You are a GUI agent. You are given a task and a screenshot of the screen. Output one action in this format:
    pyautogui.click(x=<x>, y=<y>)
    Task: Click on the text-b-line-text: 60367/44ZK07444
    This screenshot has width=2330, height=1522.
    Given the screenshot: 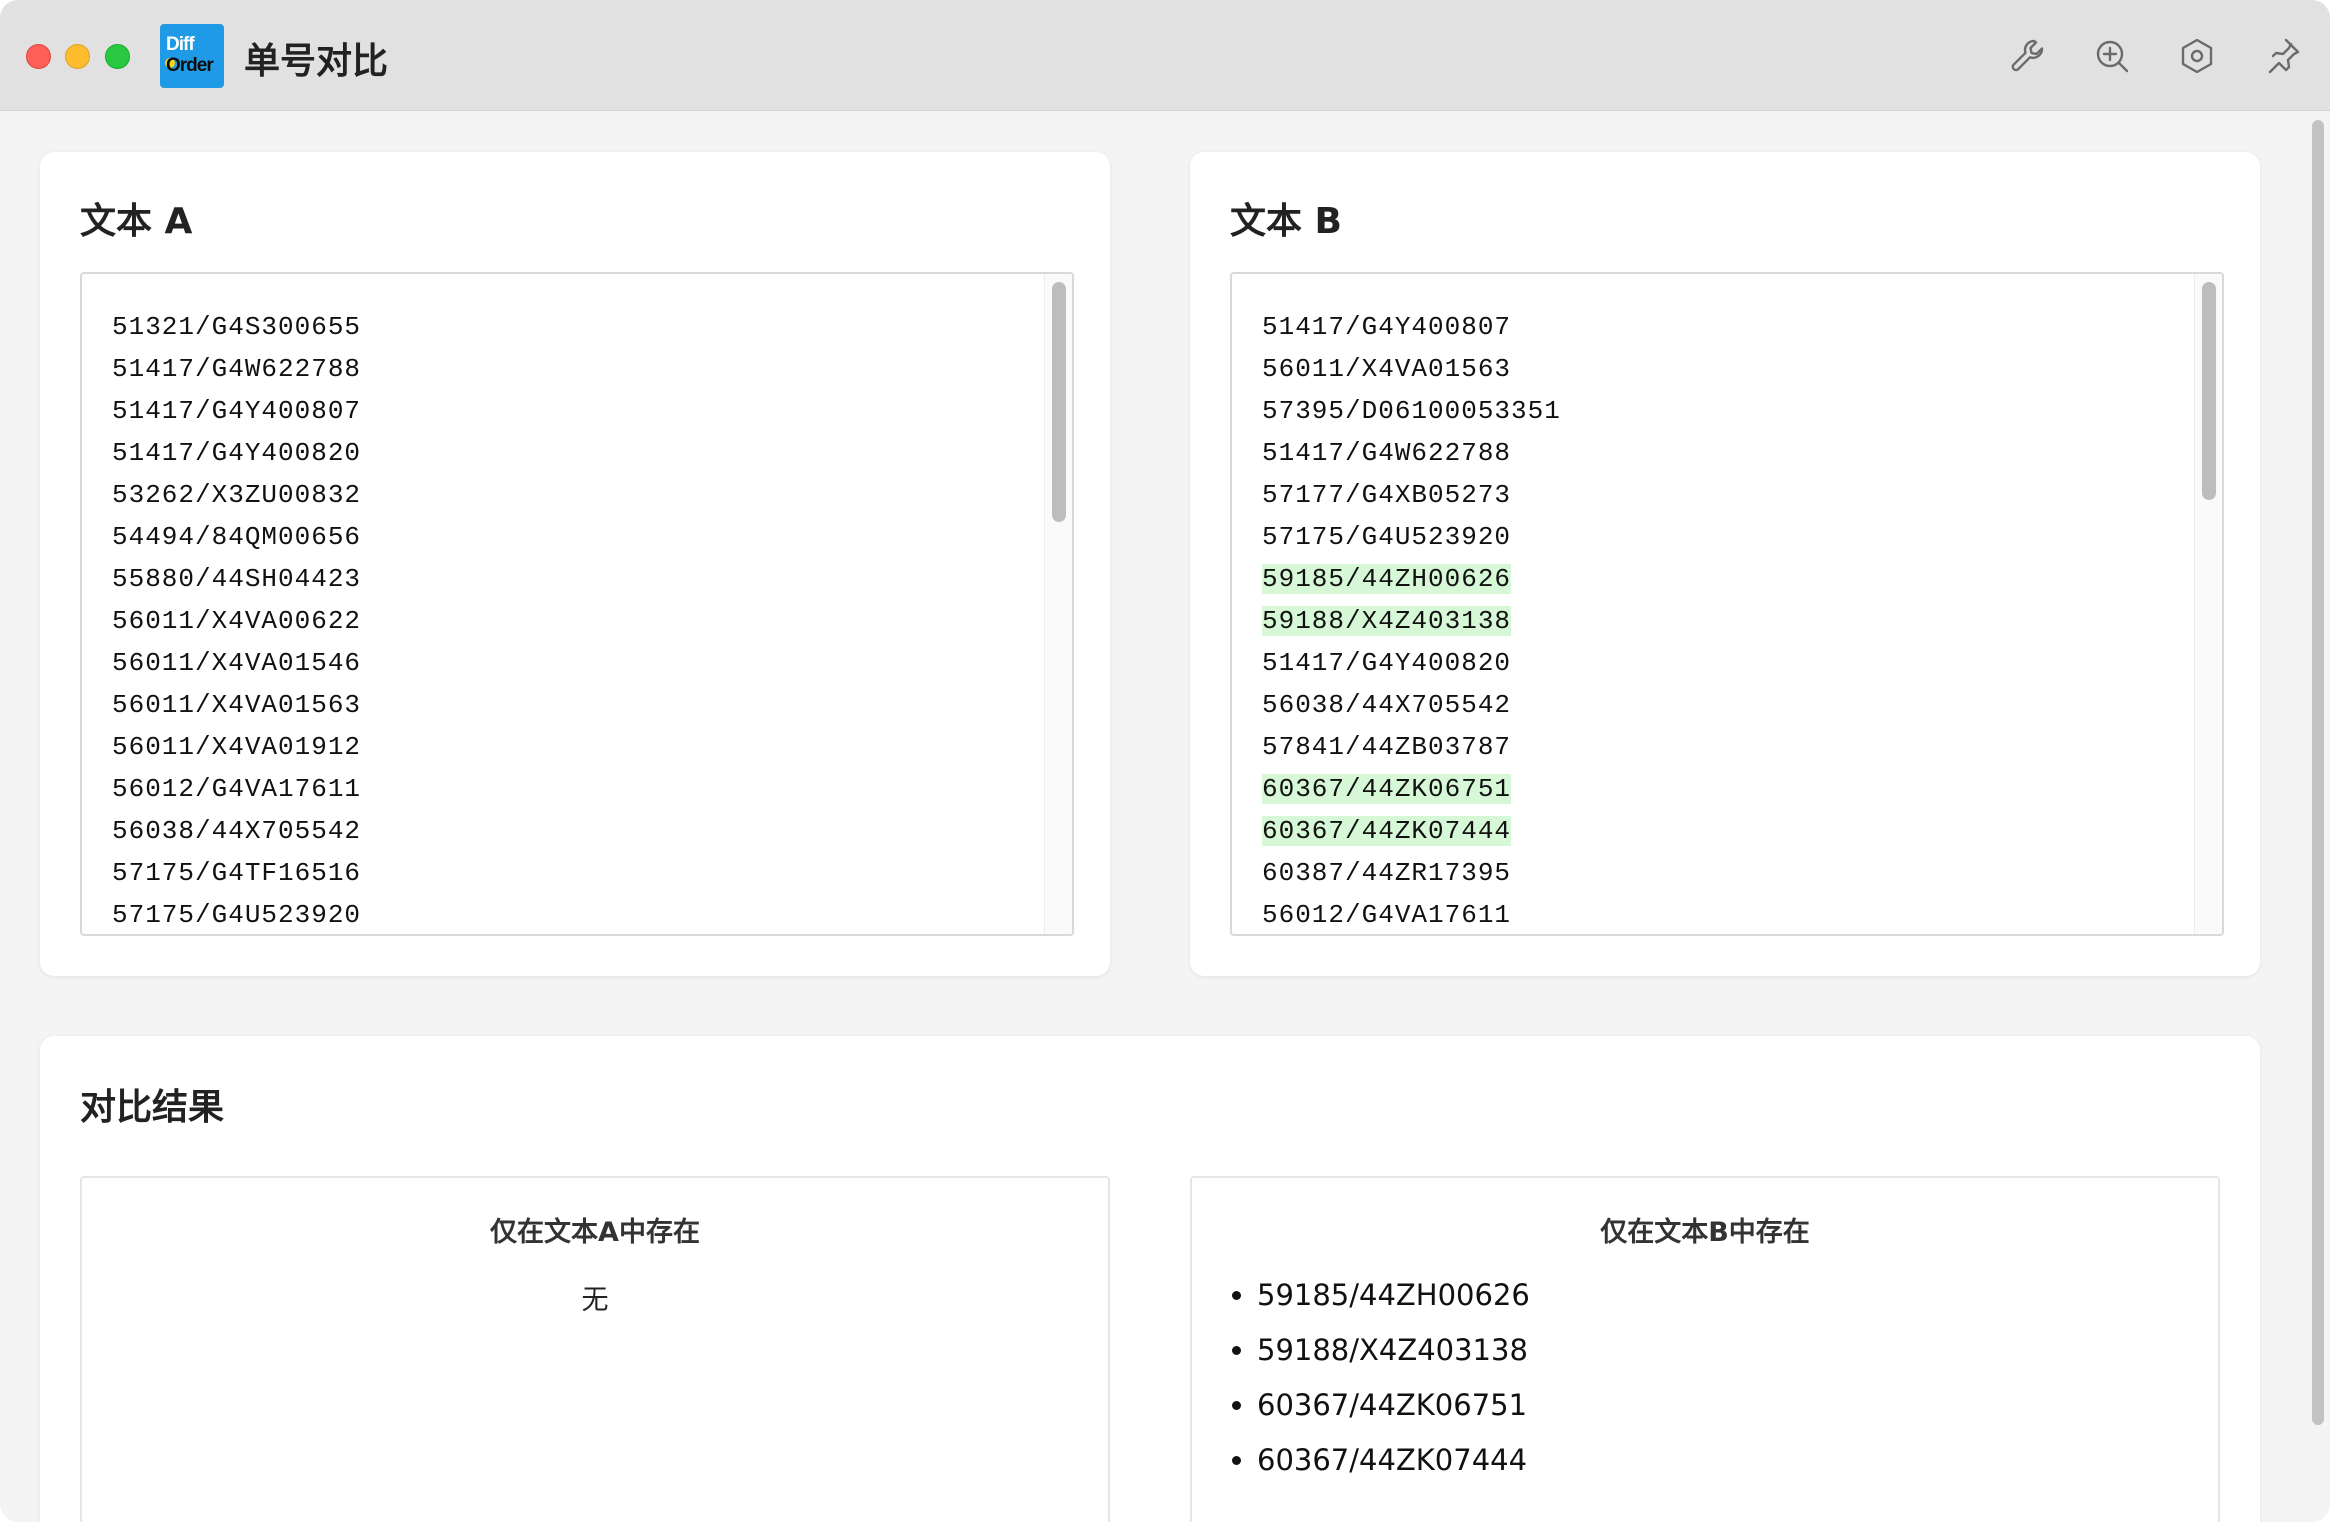 What is the action you would take?
    pyautogui.click(x=1387, y=831)
    